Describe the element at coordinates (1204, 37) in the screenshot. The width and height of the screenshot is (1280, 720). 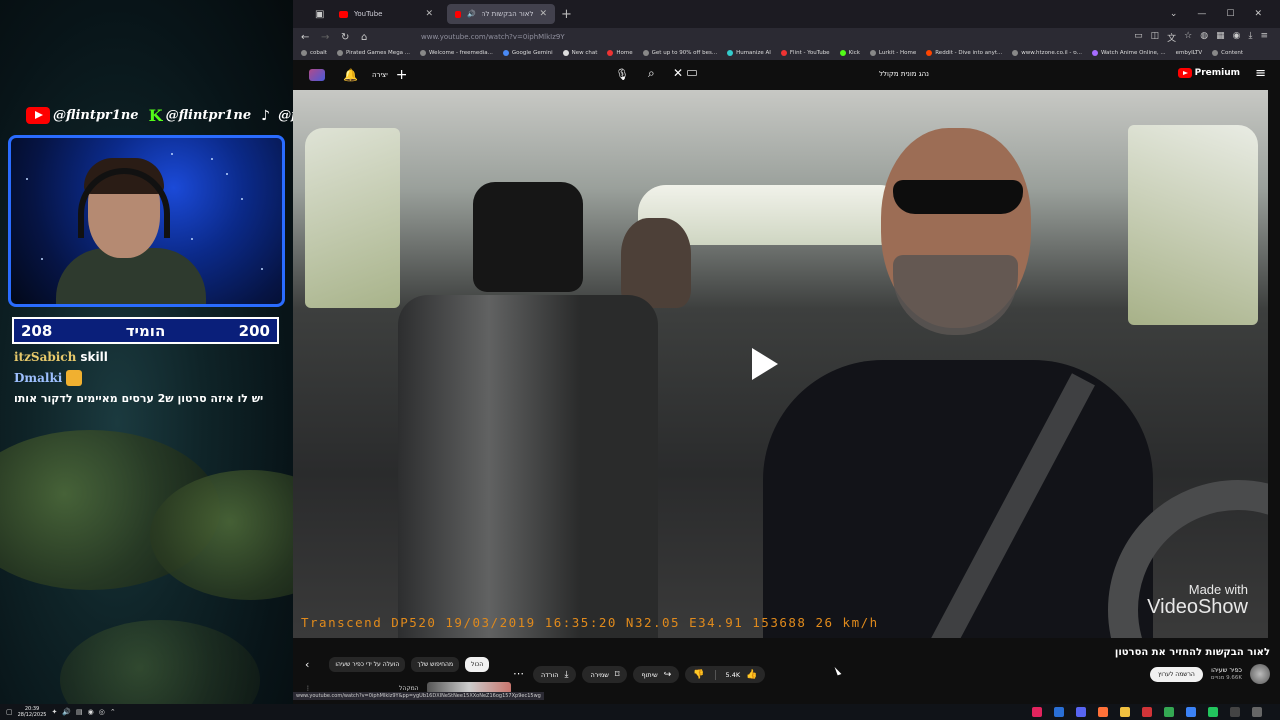
I see `extension-icon: ◍` at that location.